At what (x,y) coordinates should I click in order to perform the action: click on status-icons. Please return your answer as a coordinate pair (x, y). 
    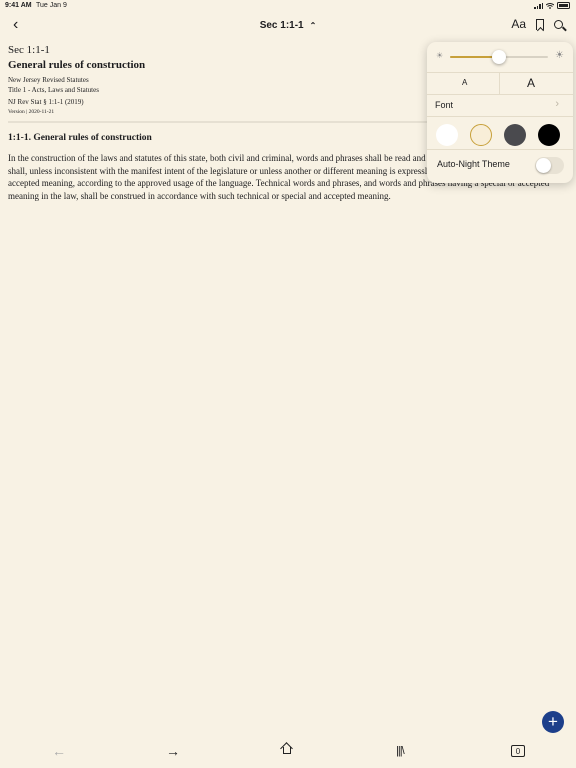
    Looking at the image, I should click on (552, 5).